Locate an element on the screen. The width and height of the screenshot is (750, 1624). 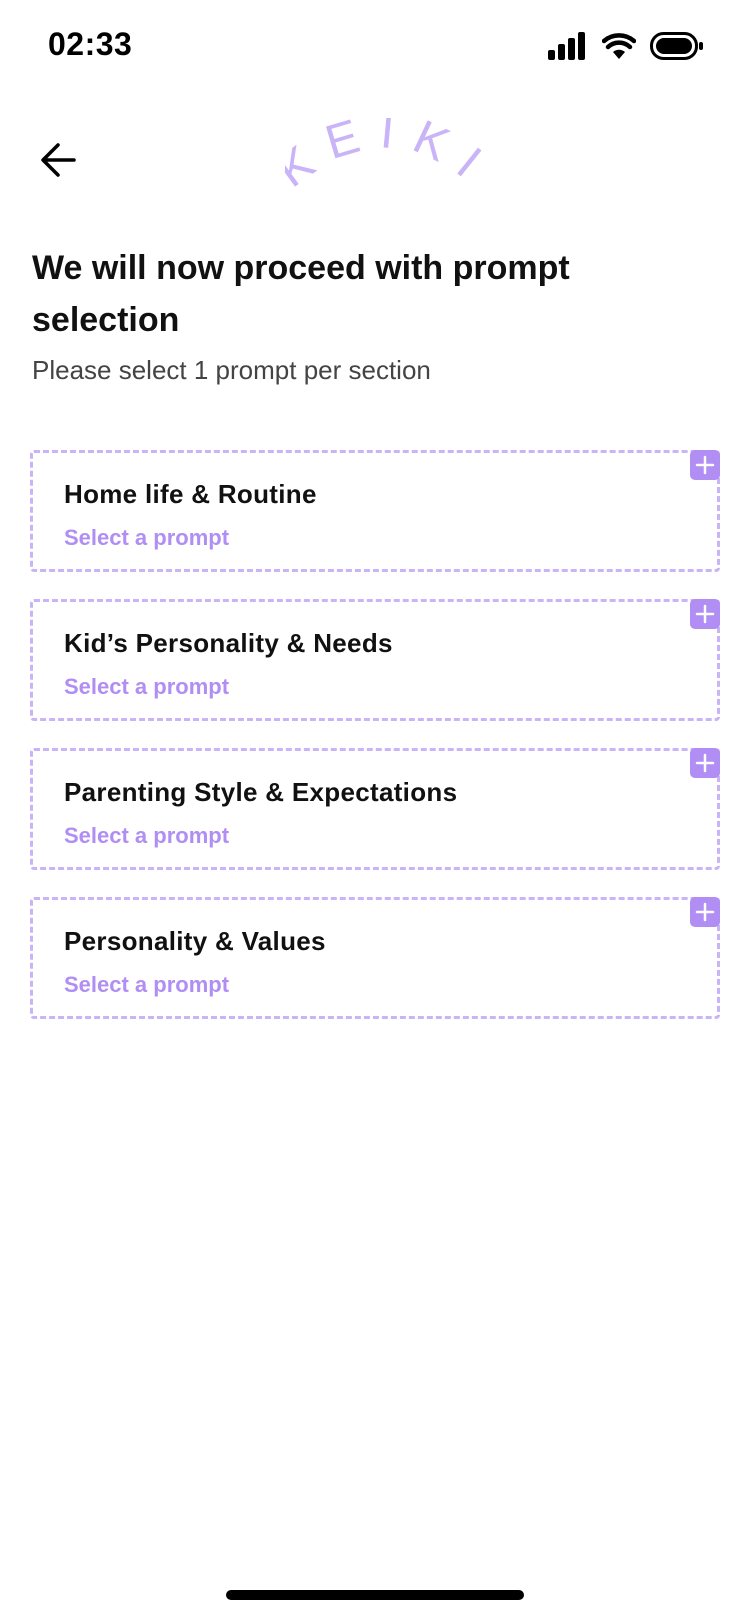
section-title: Parenting Style & Expectations is located at coordinates (261, 792).